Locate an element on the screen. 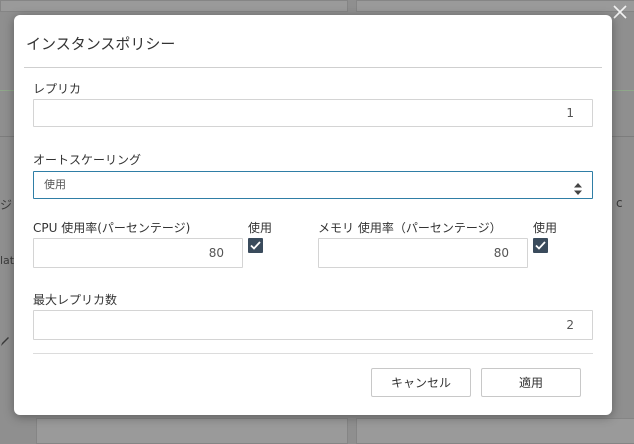  autoscaling-label: オートスケーリング is located at coordinates (87, 160).